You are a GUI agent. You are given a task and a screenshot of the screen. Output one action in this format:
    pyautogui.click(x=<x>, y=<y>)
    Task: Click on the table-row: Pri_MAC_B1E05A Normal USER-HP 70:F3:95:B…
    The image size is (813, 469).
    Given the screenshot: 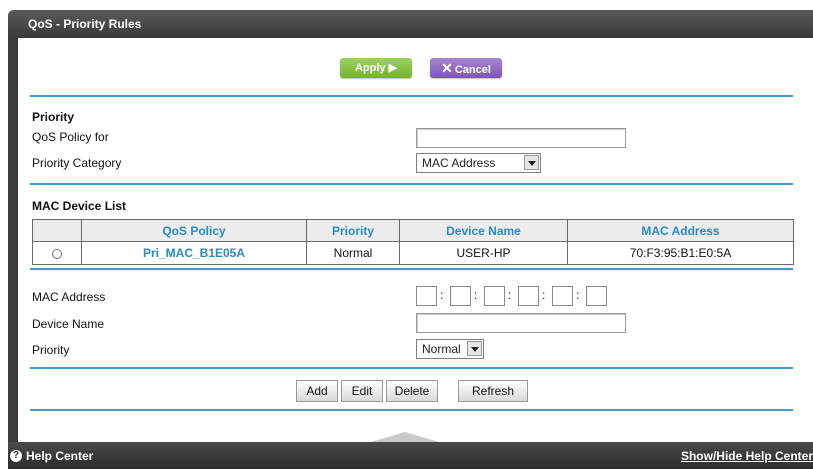 What is the action you would take?
    pyautogui.click(x=413, y=253)
    